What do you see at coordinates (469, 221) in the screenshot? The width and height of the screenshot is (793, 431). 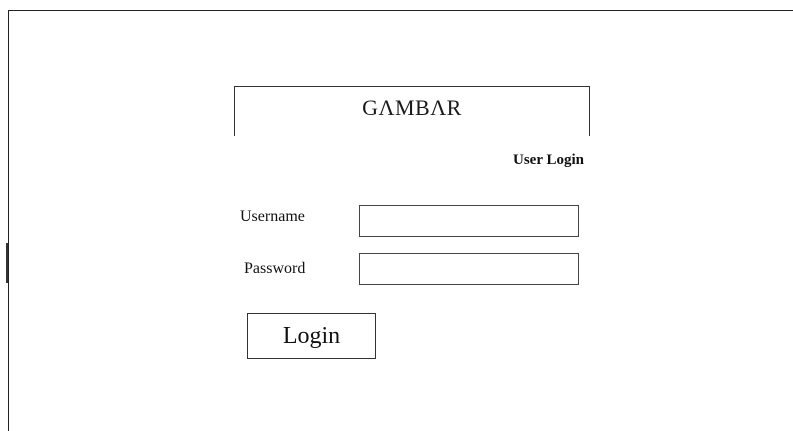 I see `username-input` at bounding box center [469, 221].